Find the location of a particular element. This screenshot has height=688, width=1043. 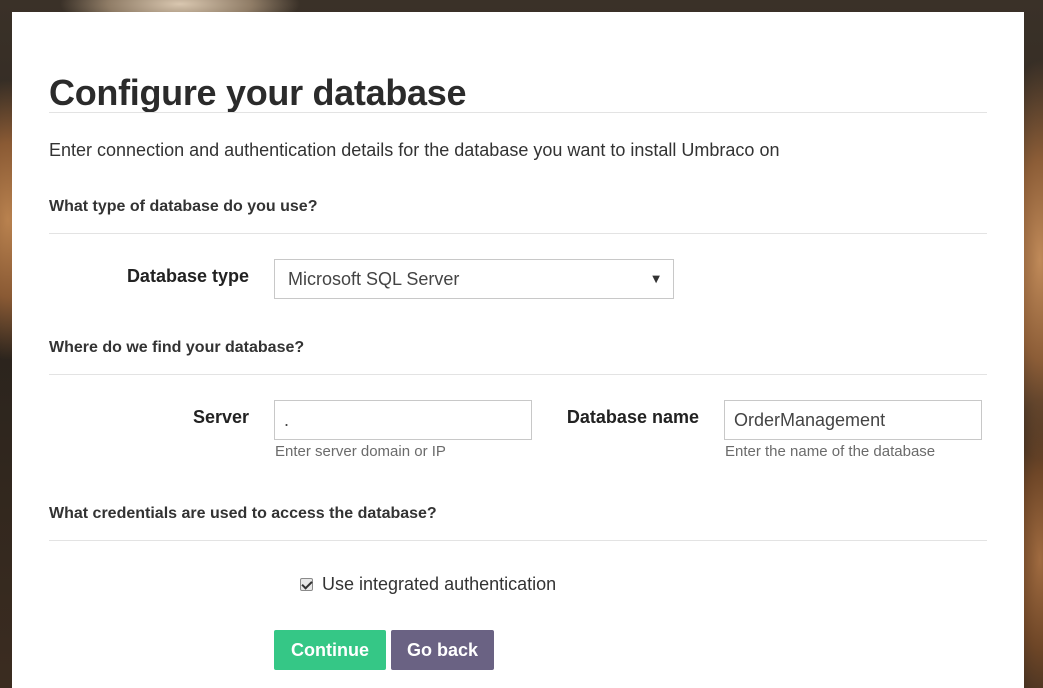

server-input is located at coordinates (403, 420).